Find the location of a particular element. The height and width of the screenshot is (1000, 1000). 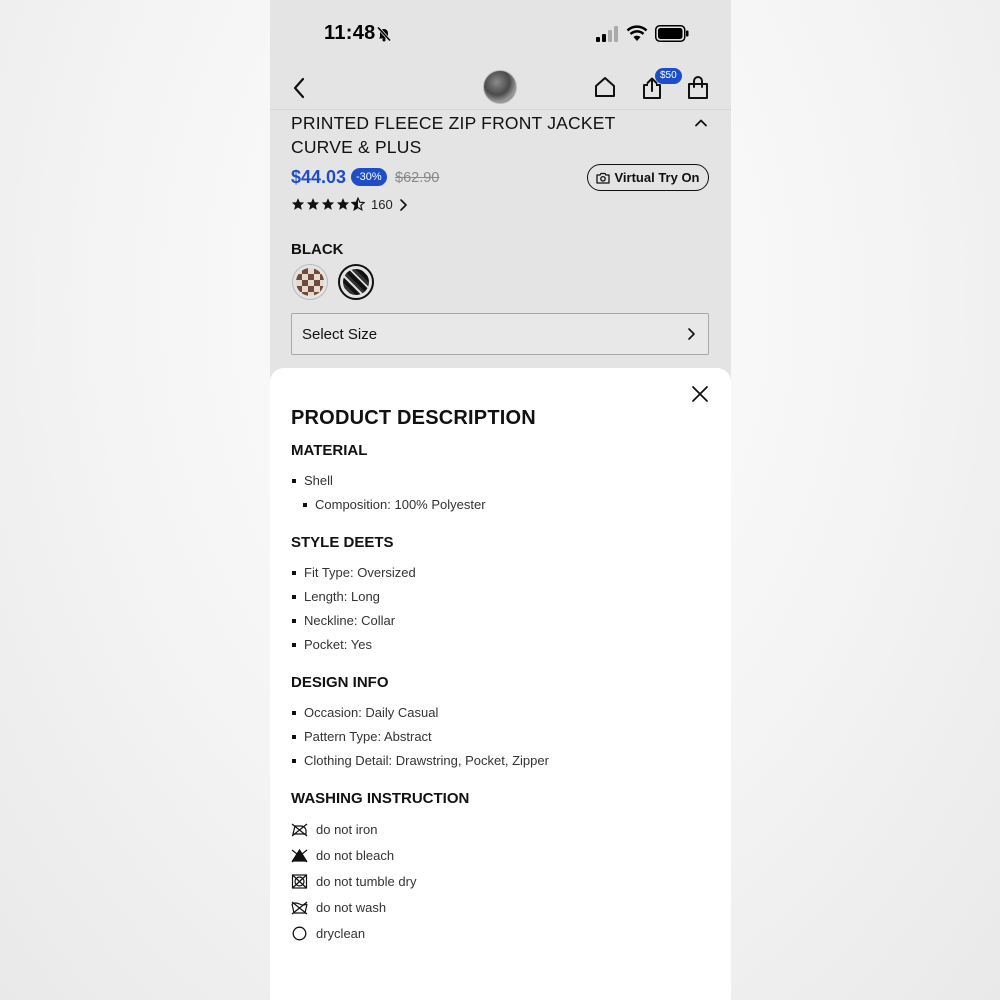

list-item: Pattern Type: Abstract is located at coordinates (362, 736).